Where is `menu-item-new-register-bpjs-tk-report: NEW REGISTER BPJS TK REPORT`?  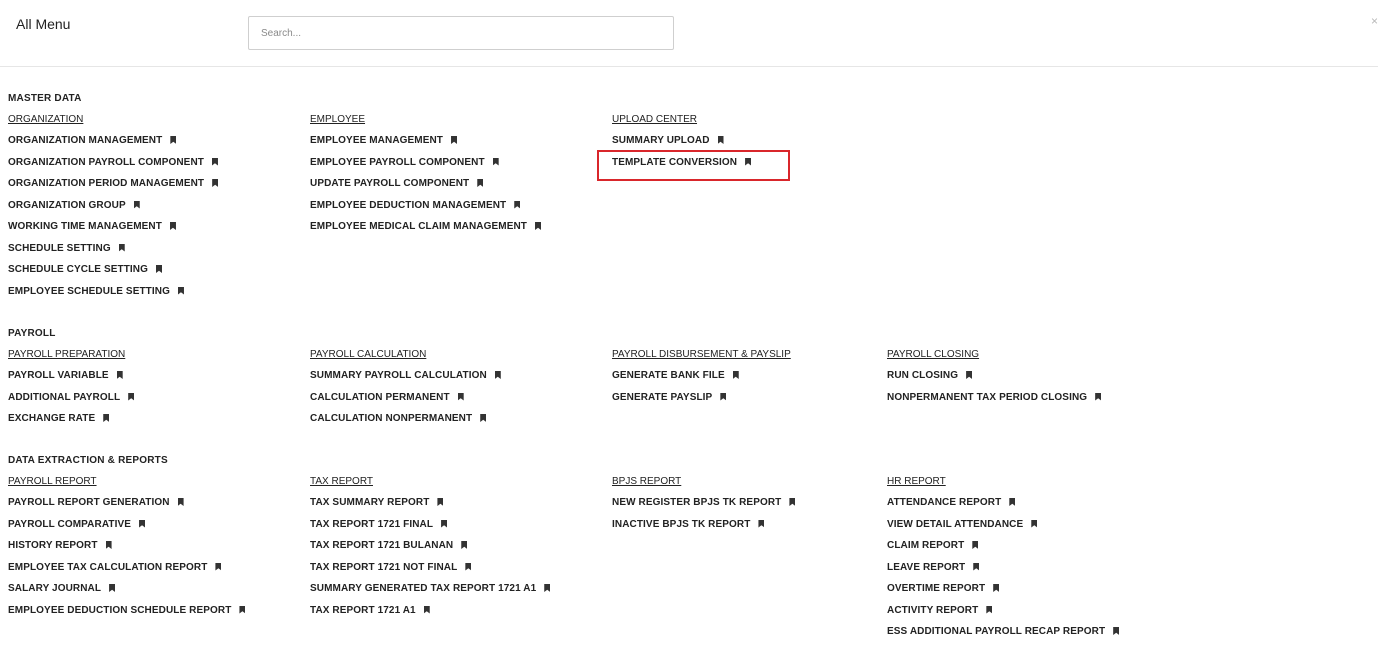 menu-item-new-register-bpjs-tk-report: NEW REGISTER BPJS TK REPORT is located at coordinates (757, 507).